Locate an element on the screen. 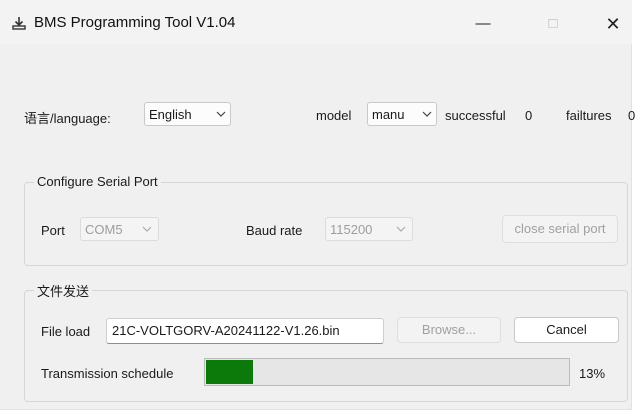 Image resolution: width=643 pixels, height=418 pixels. language-select: English is located at coordinates (187, 114).